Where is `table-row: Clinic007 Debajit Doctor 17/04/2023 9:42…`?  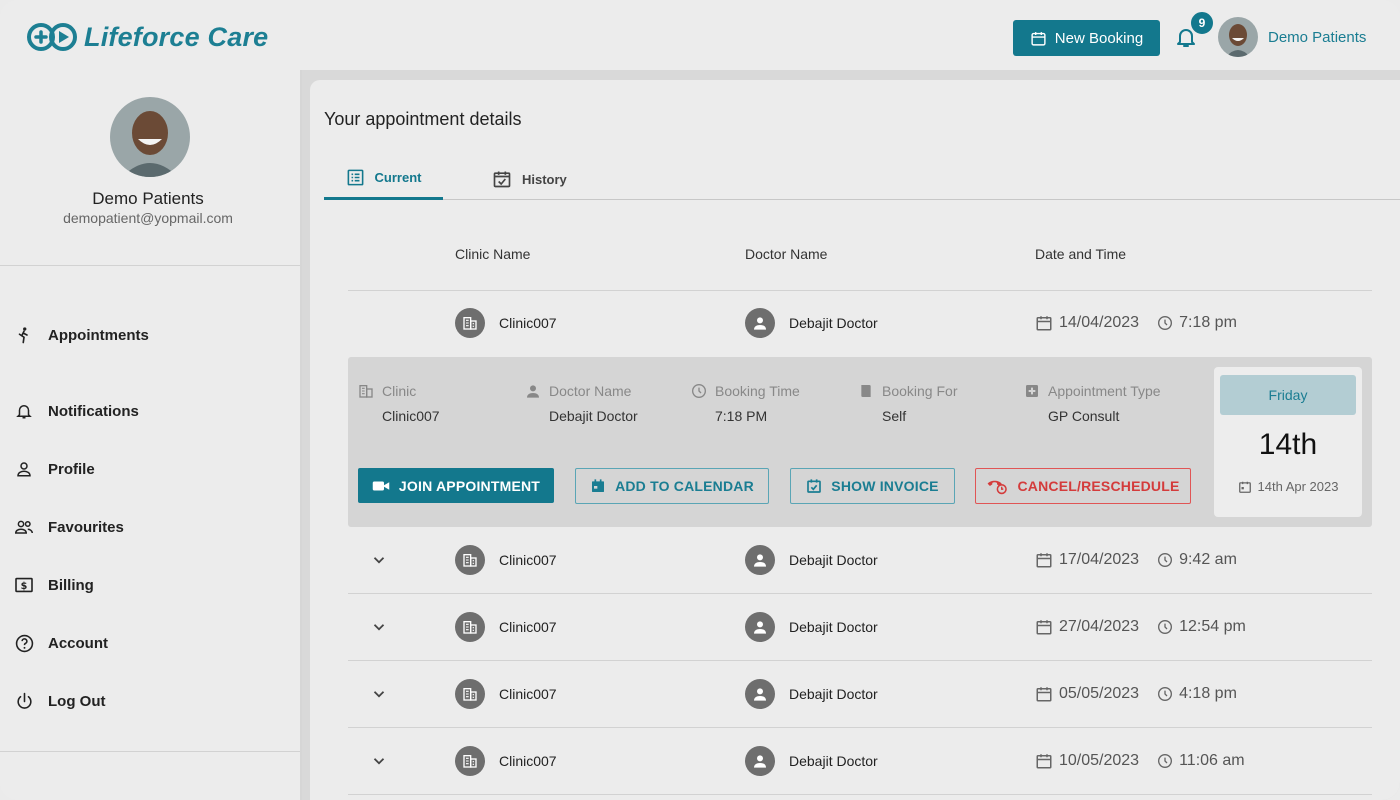
table-row: Clinic007 Debajit Doctor 17/04/2023 9:42… is located at coordinates (860, 560).